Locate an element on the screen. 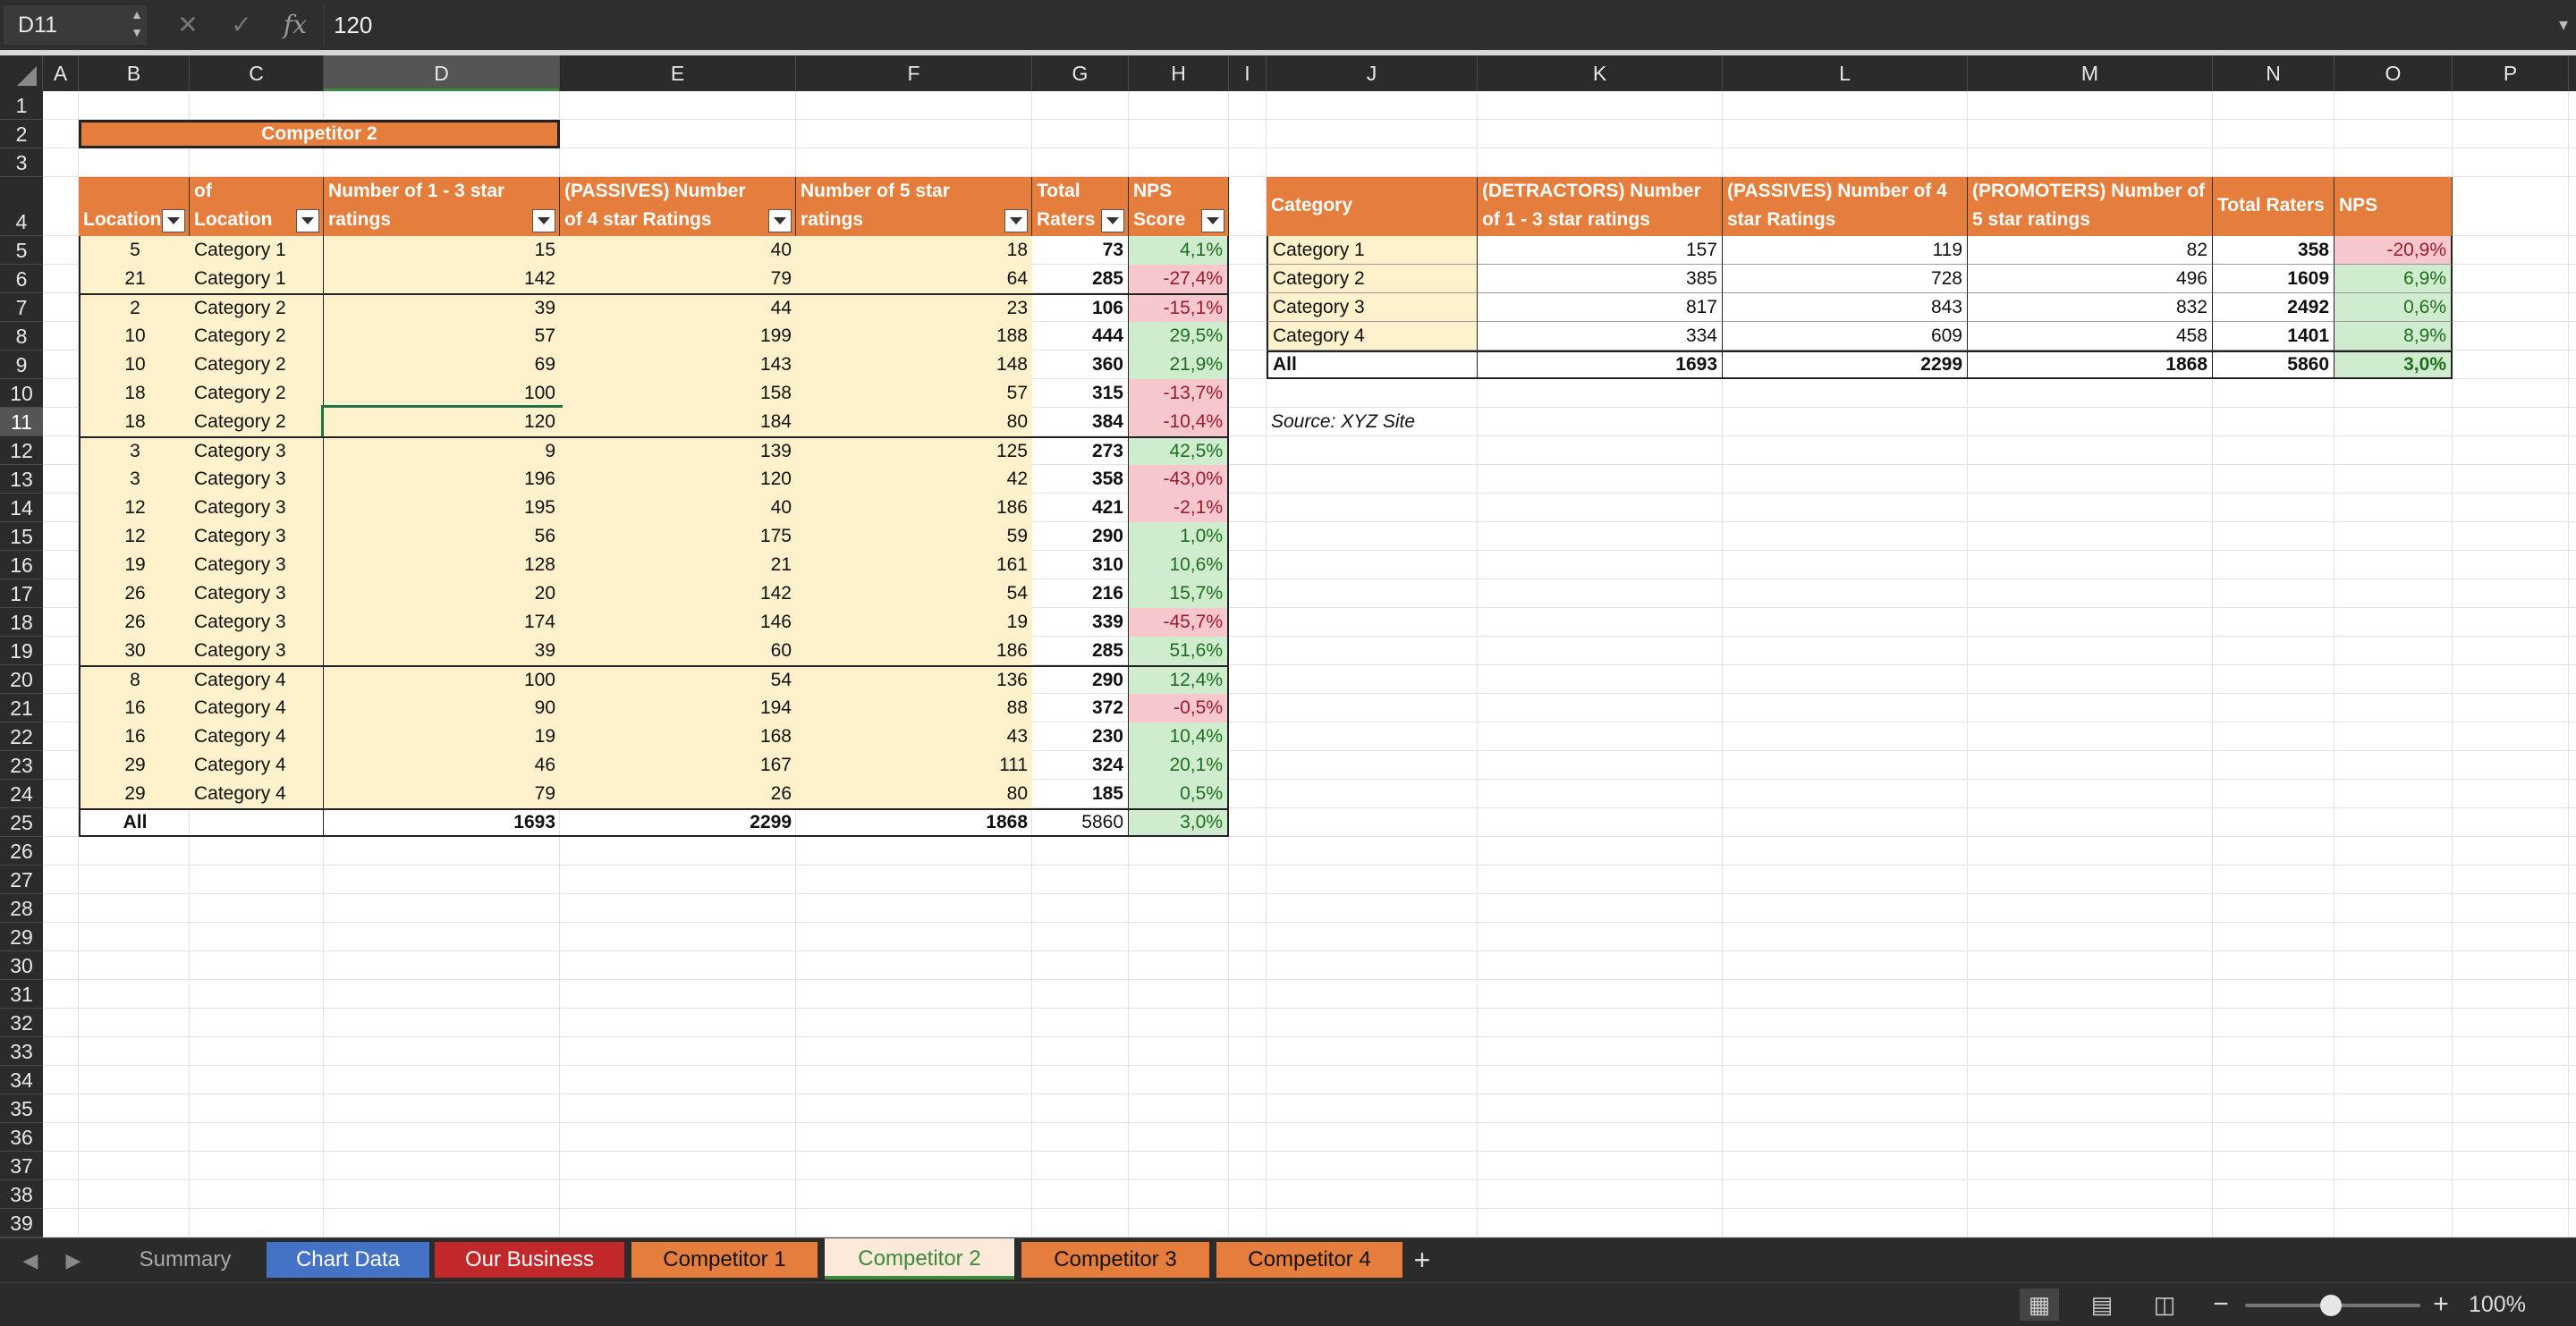 The height and width of the screenshot is (1326, 2576). table2-header-5: Total Raters is located at coordinates (2273, 206).